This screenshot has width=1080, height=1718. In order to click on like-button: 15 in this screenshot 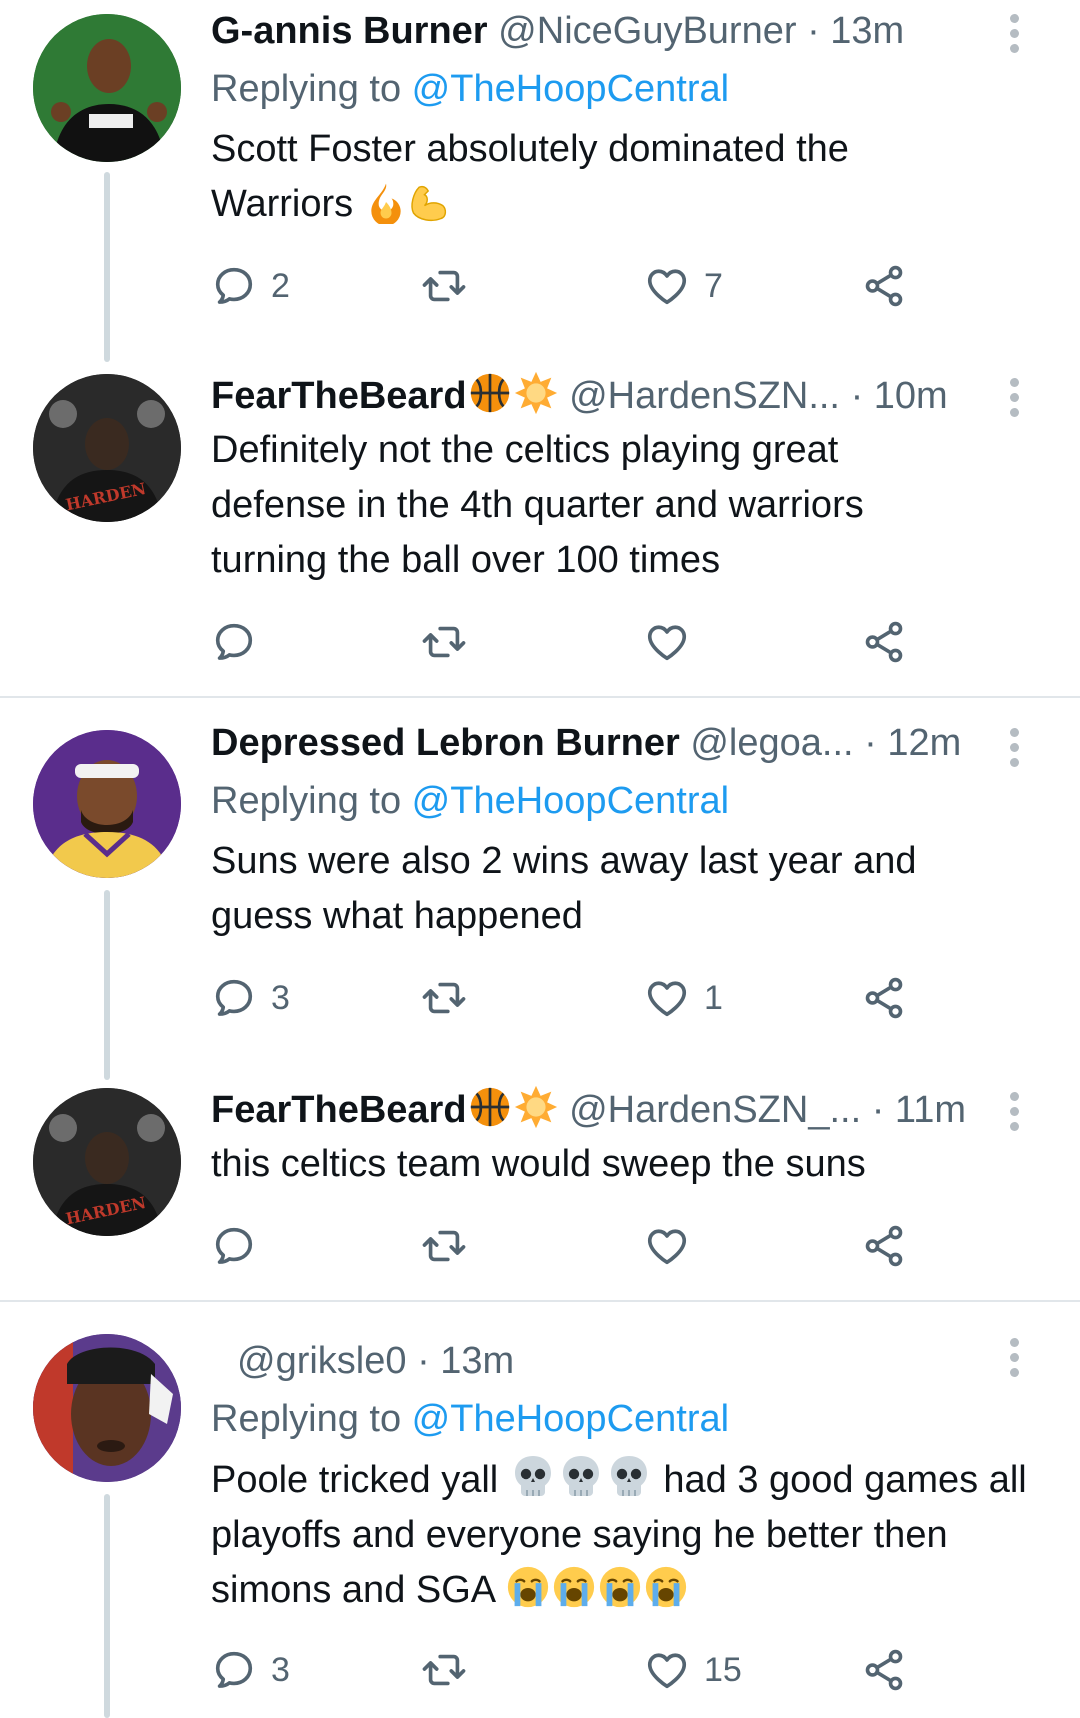, I will do `click(693, 1670)`.